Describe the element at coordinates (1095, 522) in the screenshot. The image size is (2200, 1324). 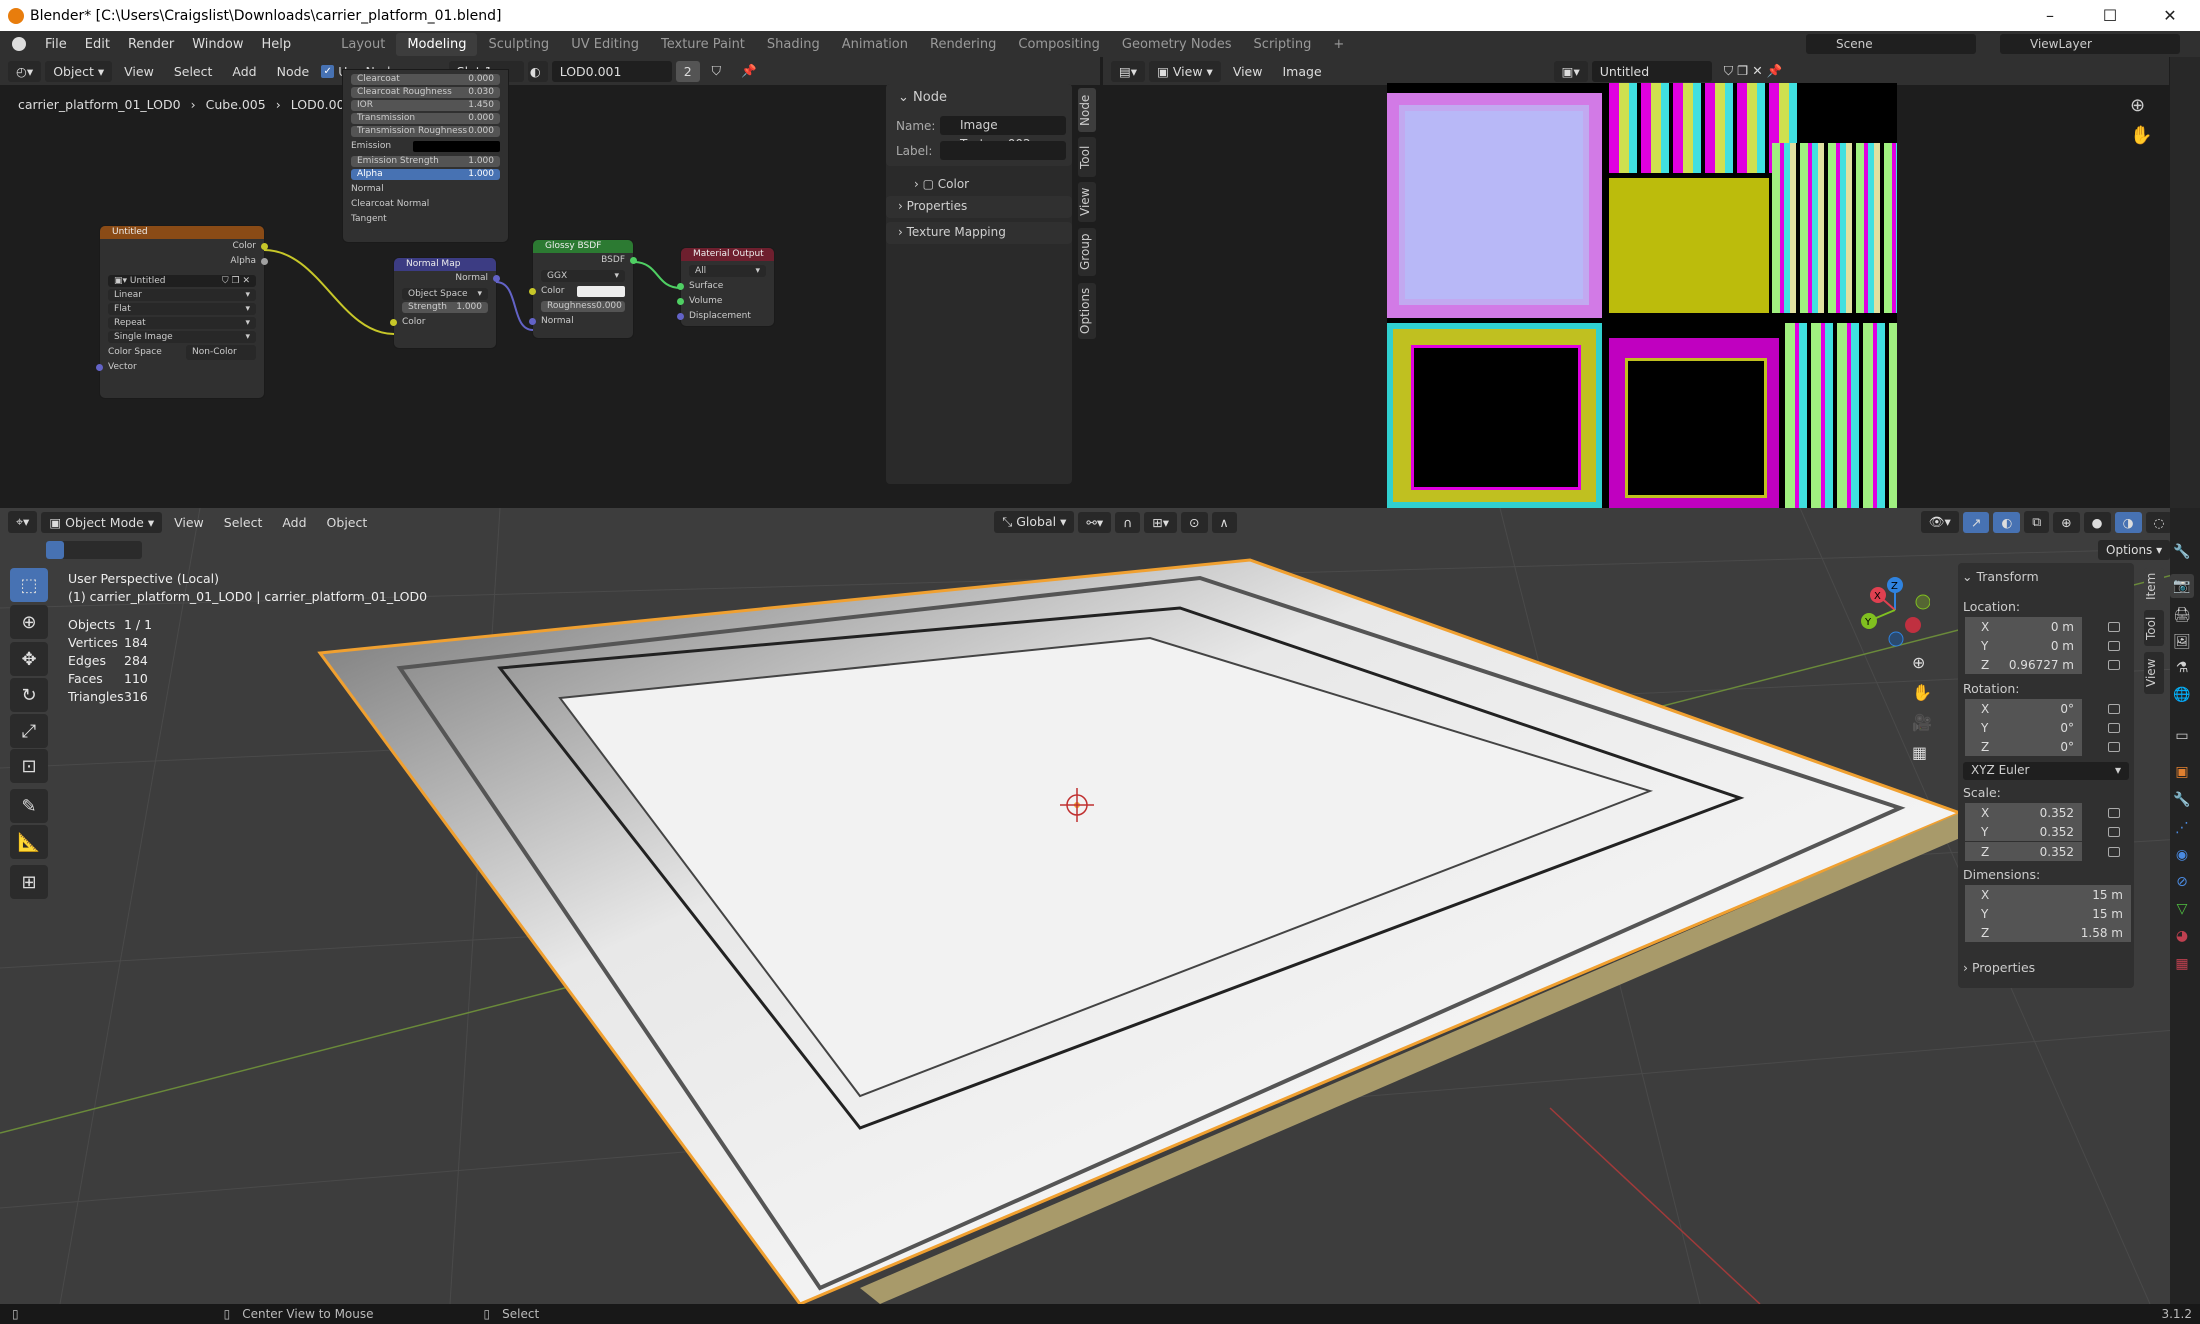
I see `pivot-dropdown: ⚯▾` at that location.